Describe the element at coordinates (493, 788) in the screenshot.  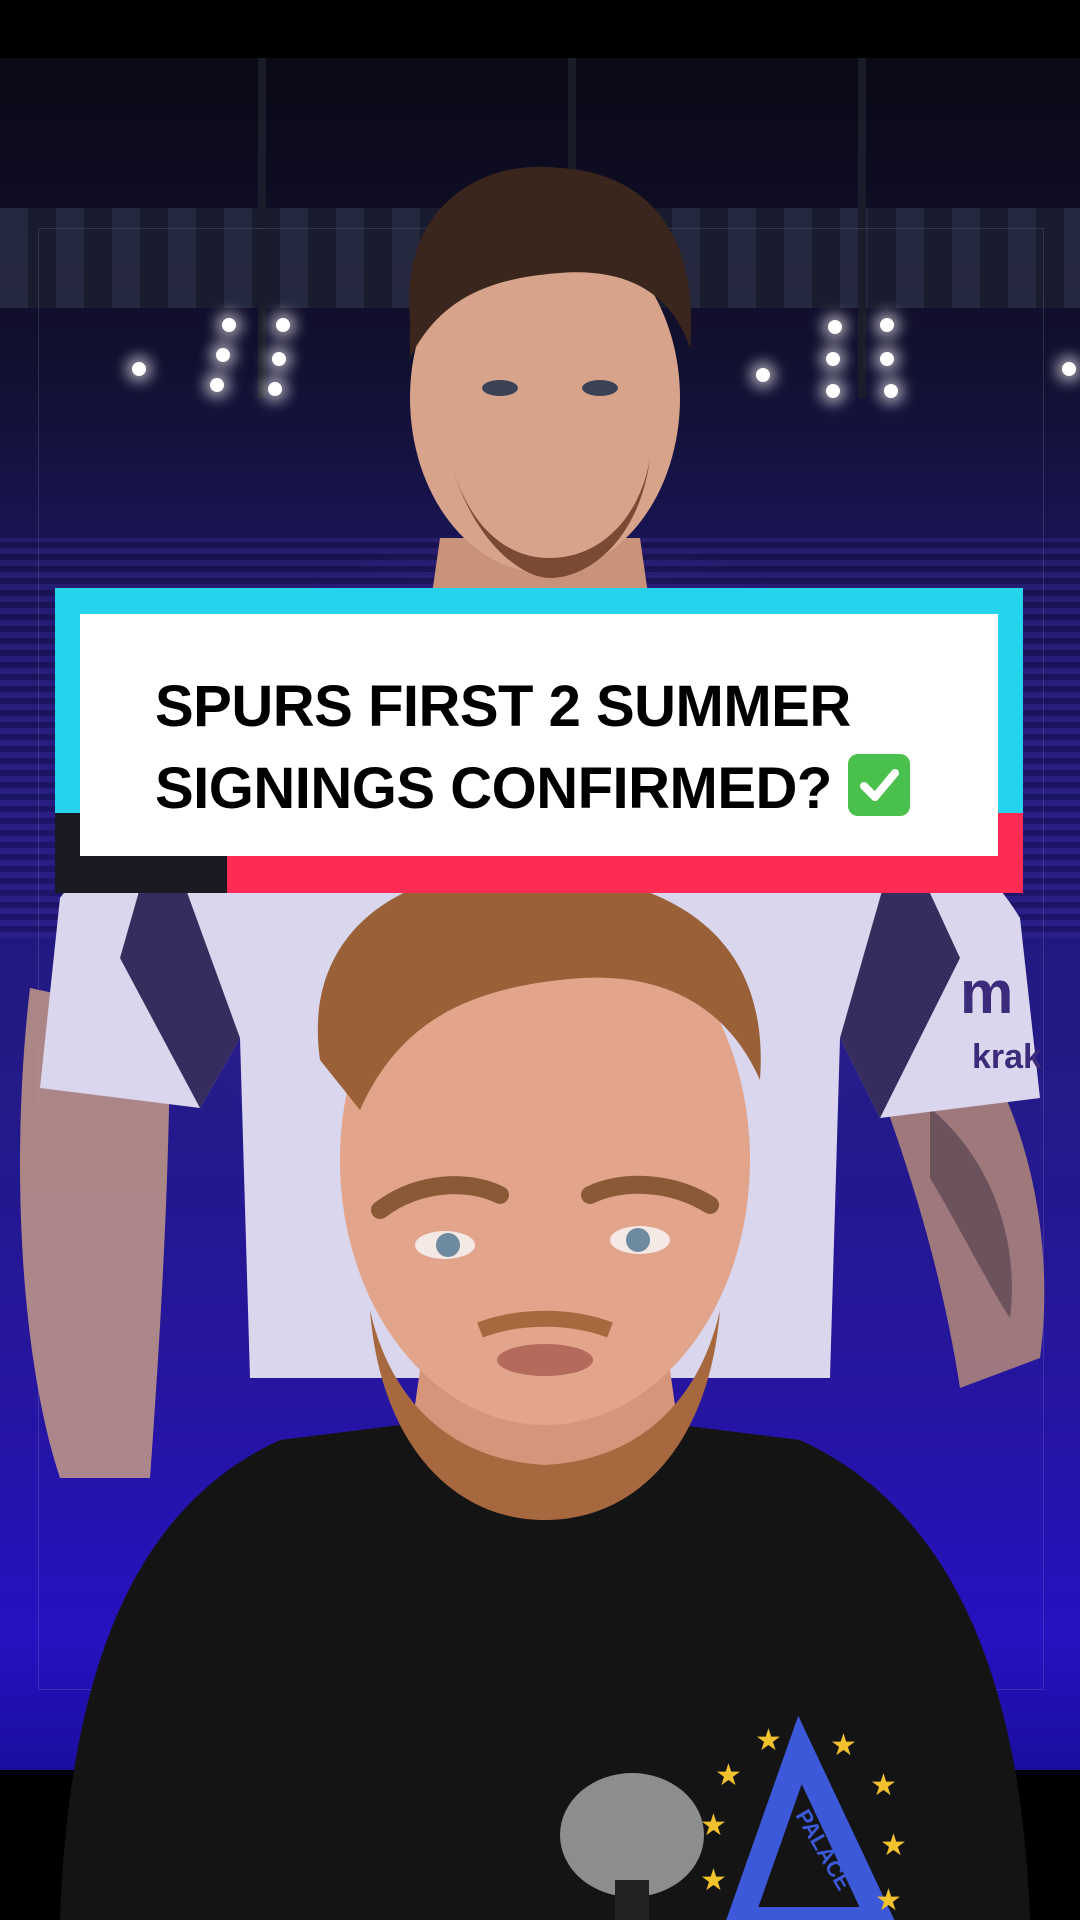
I see `title-line-2-text: SIGNINGS CONFIRMED?` at that location.